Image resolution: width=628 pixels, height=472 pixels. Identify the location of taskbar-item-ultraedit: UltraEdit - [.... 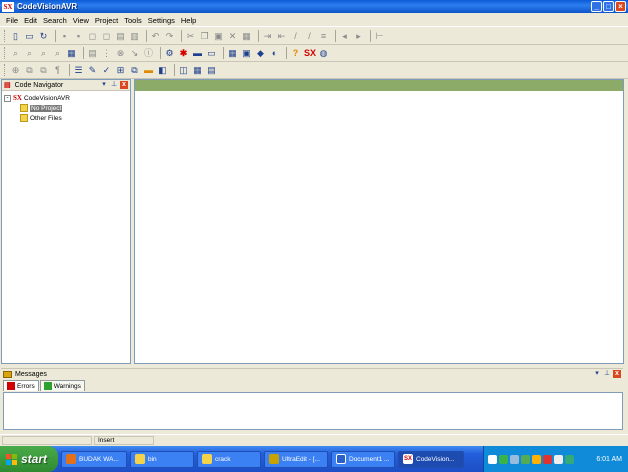
(296, 459).